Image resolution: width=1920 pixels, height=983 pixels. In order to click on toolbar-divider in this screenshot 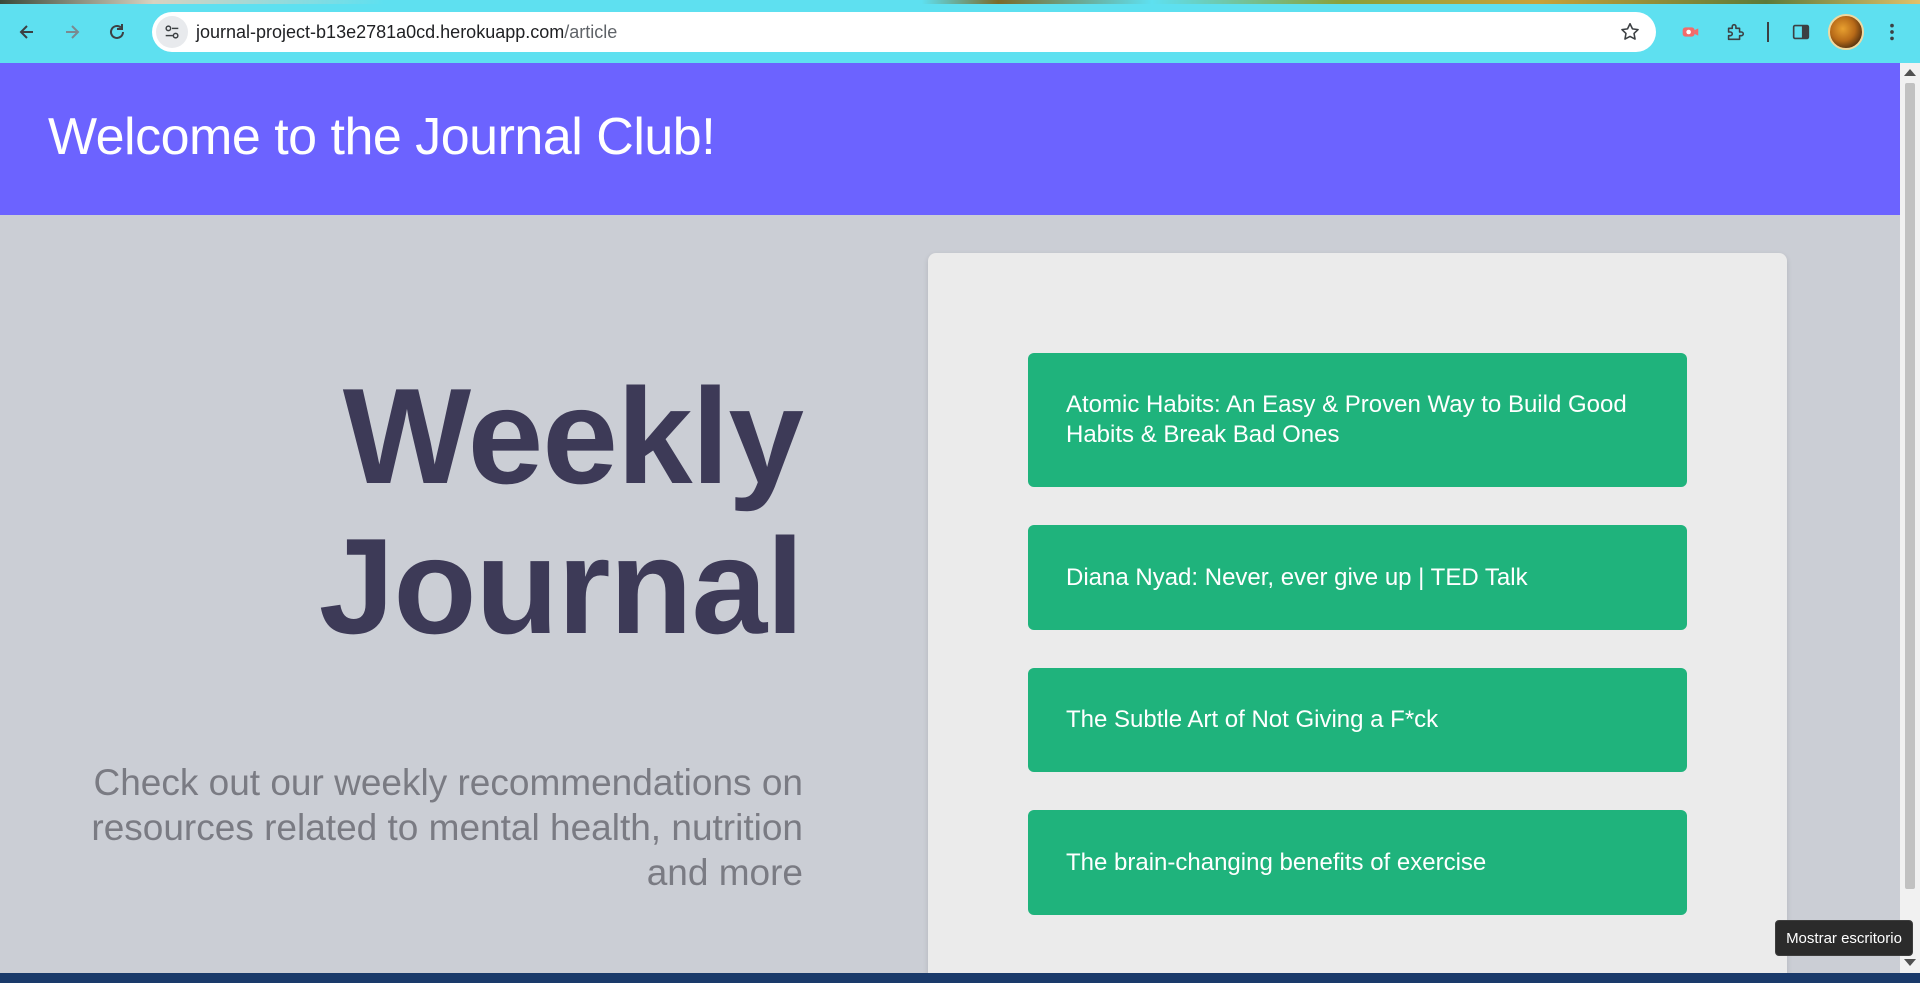, I will do `click(1768, 32)`.